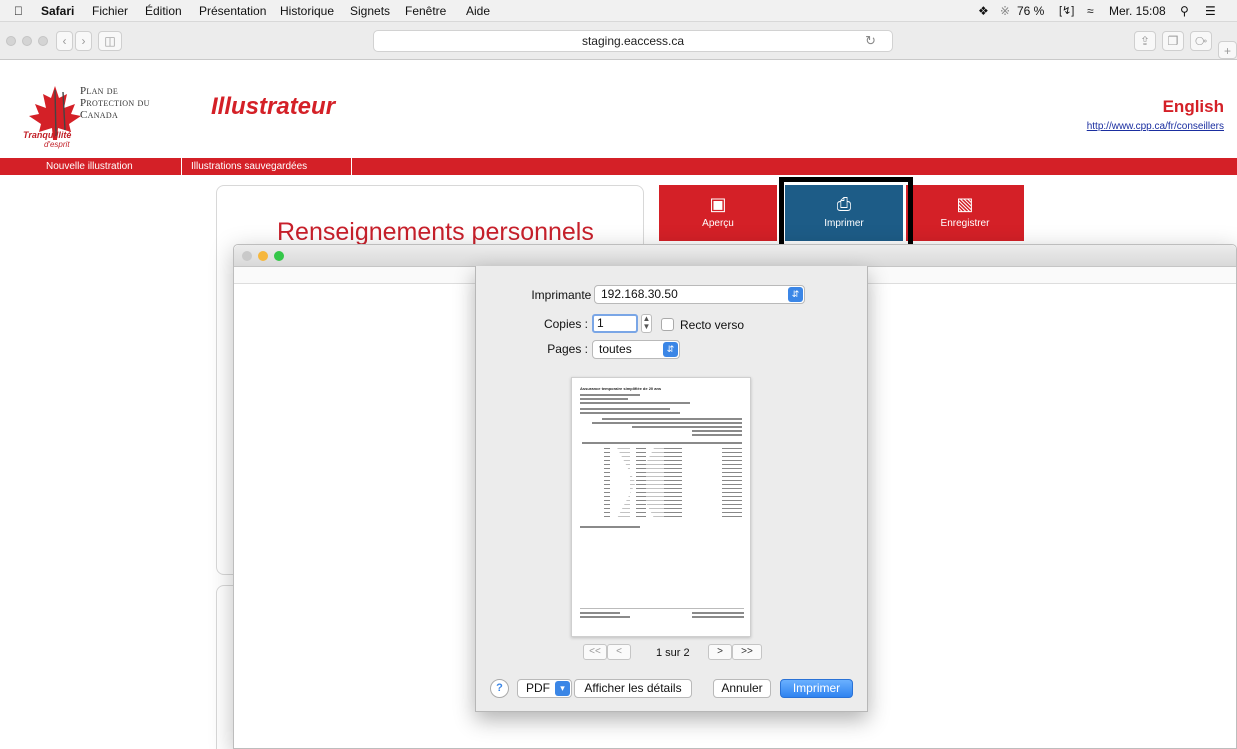 This screenshot has height=749, width=1237. What do you see at coordinates (1145, 41) in the screenshot?
I see `share-icon: ⇪` at bounding box center [1145, 41].